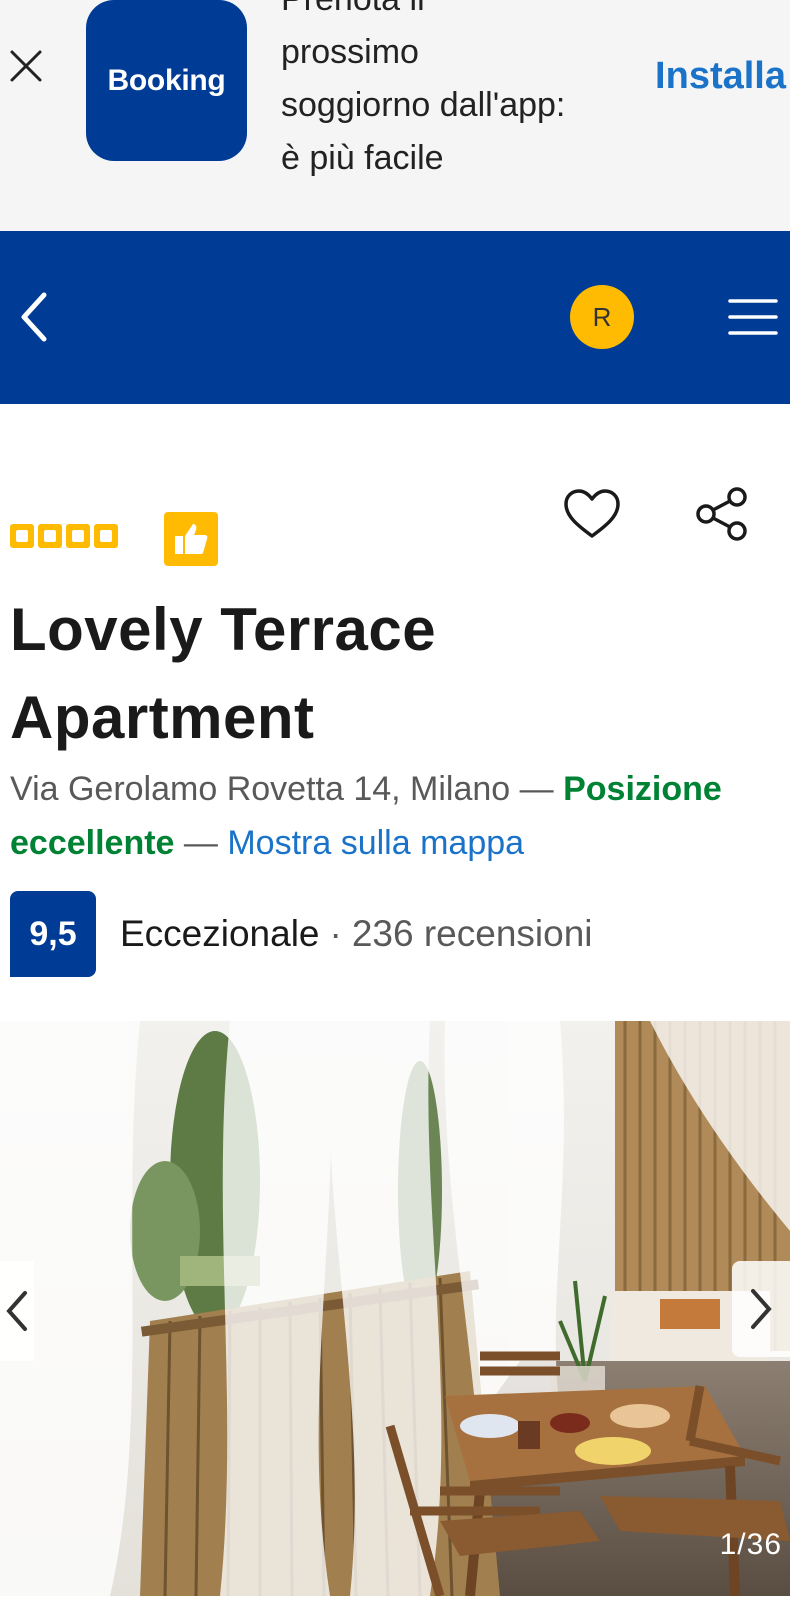 The width and height of the screenshot is (790, 1606). What do you see at coordinates (423, 105) in the screenshot?
I see `banner-line: soggiorno dall'app:` at bounding box center [423, 105].